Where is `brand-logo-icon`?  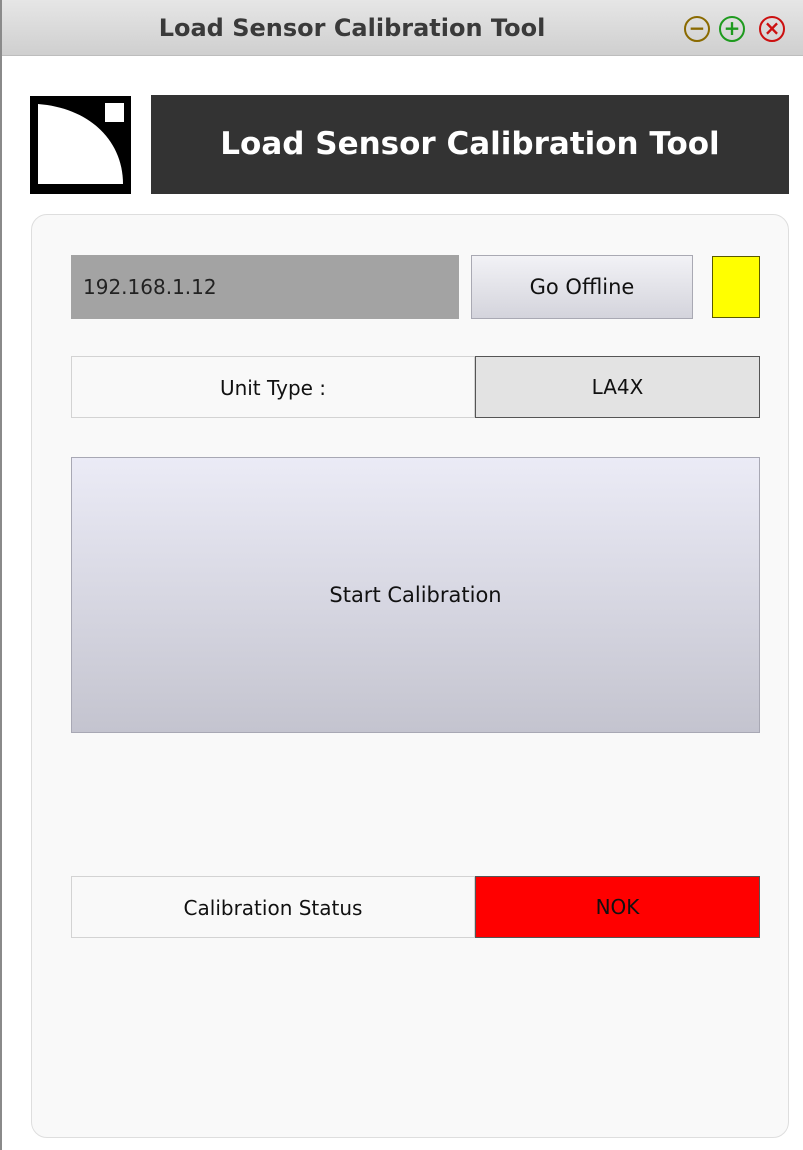
brand-logo-icon is located at coordinates (80, 145).